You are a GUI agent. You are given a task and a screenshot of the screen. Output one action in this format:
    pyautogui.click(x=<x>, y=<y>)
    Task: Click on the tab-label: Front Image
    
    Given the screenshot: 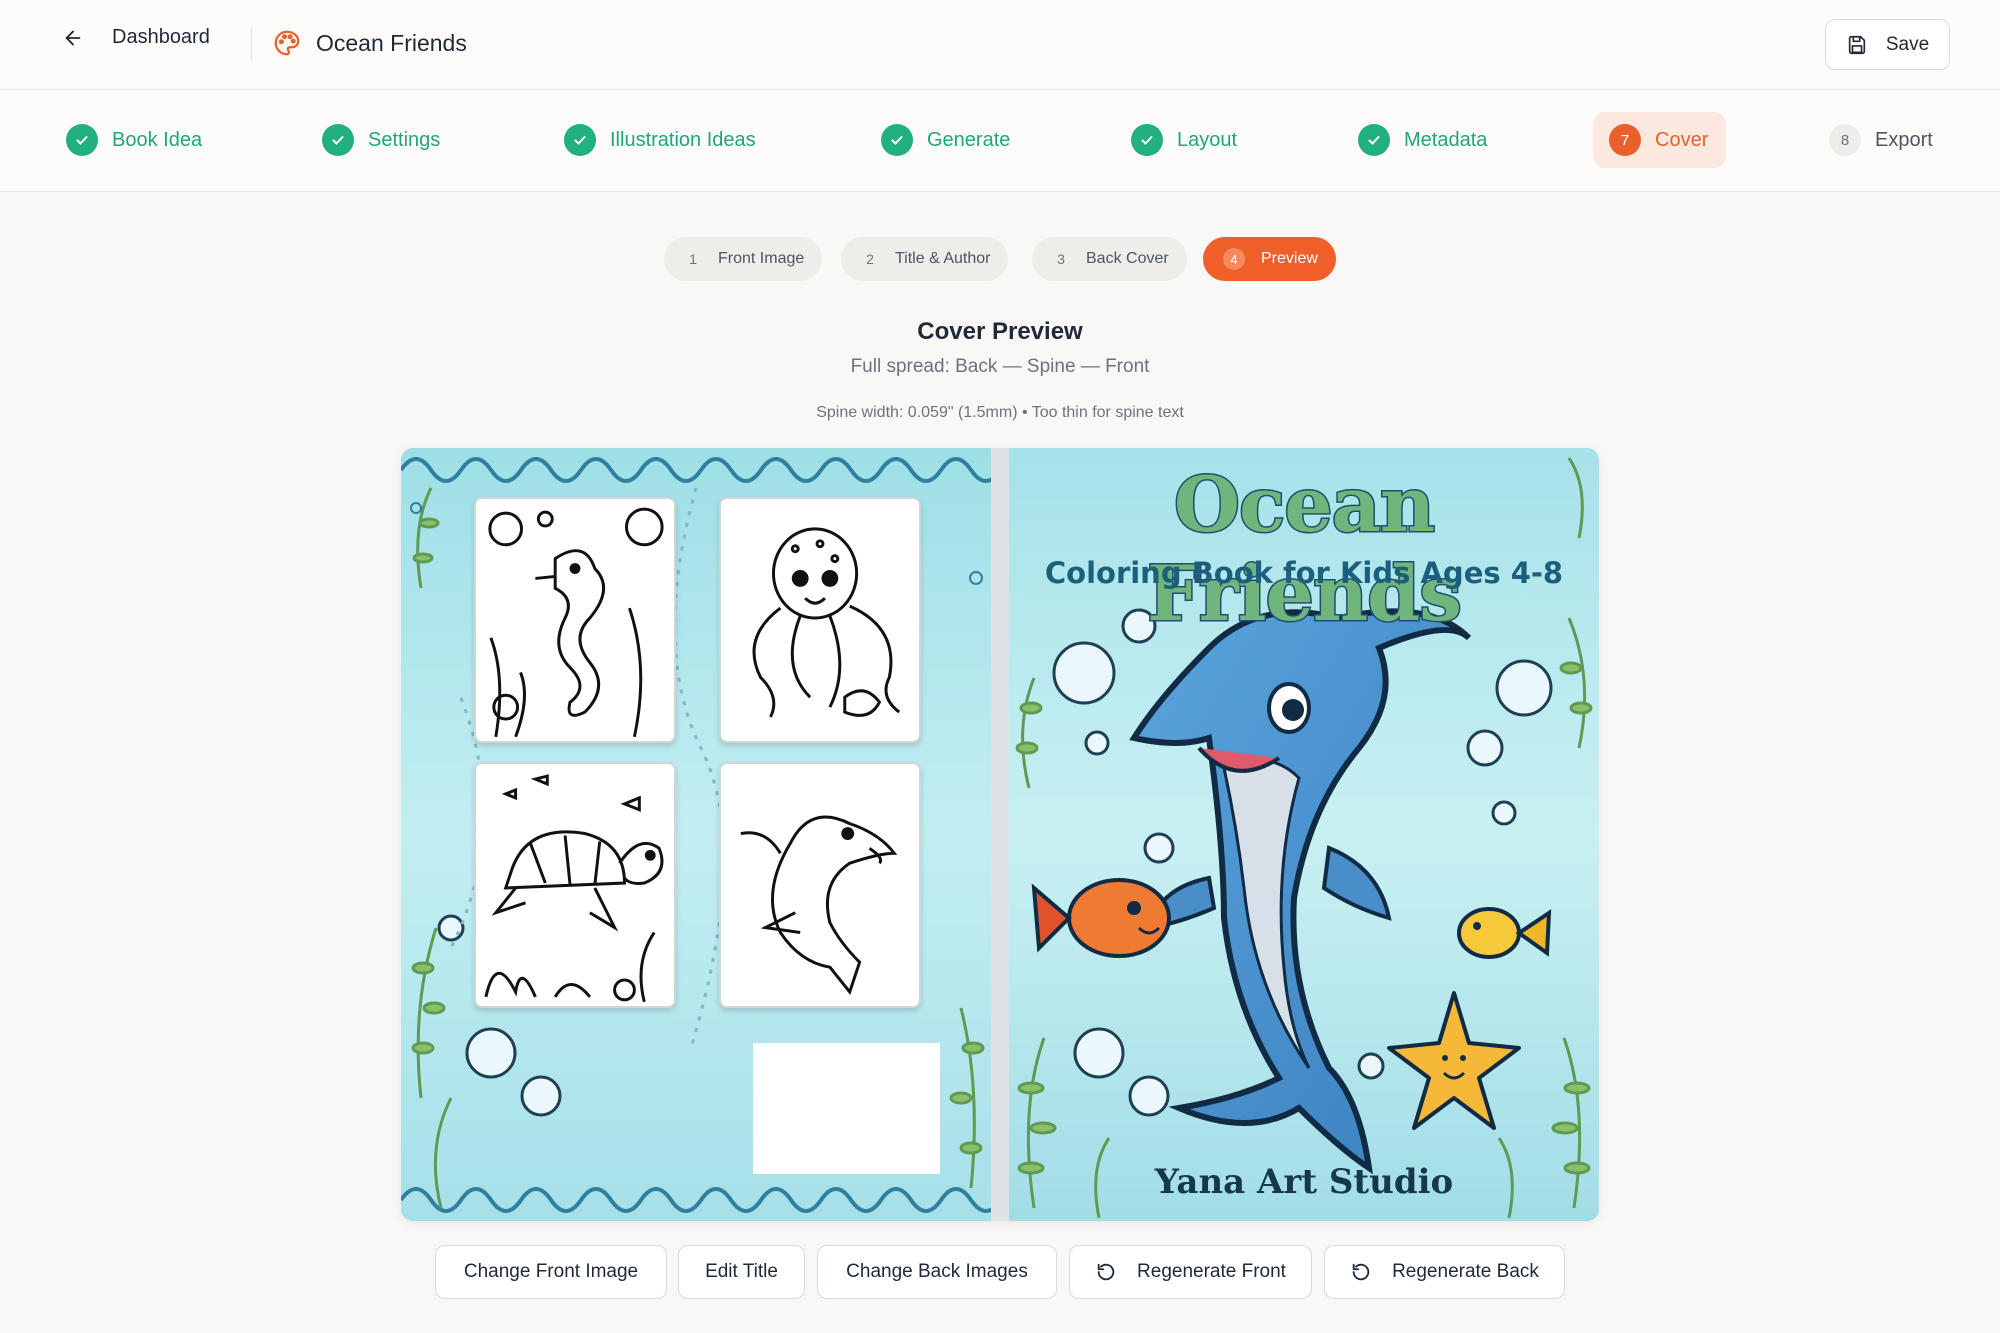 What is the action you would take?
    pyautogui.click(x=761, y=258)
    